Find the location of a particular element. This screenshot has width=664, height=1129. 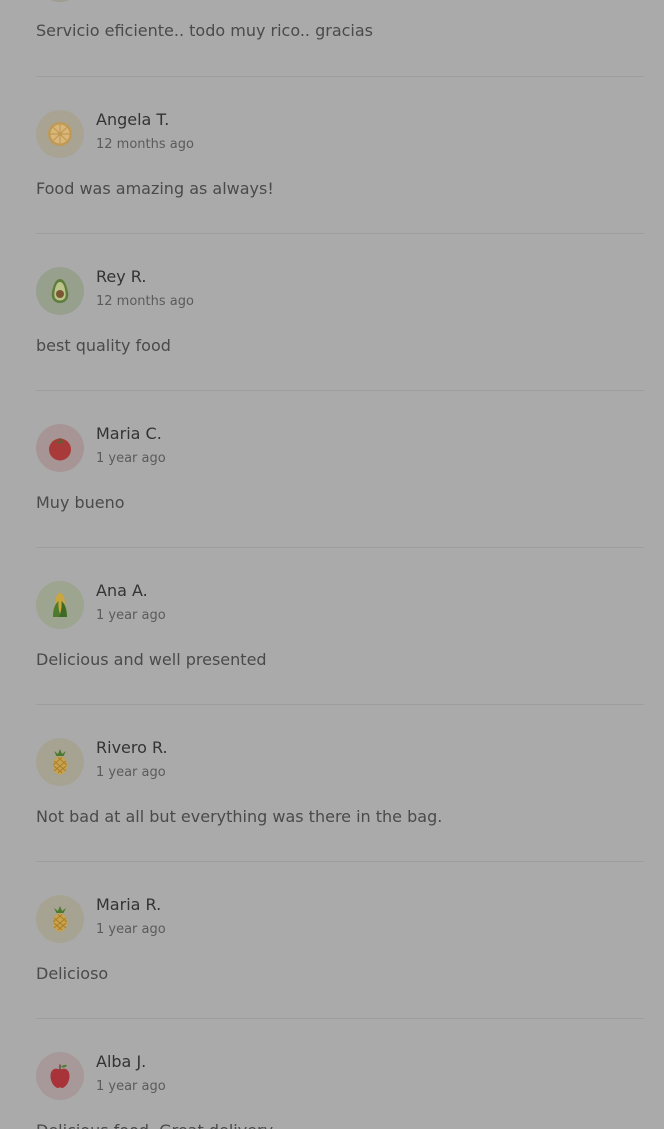

review-comment: Delicious food. Great delivery is located at coordinates (154, 1124).